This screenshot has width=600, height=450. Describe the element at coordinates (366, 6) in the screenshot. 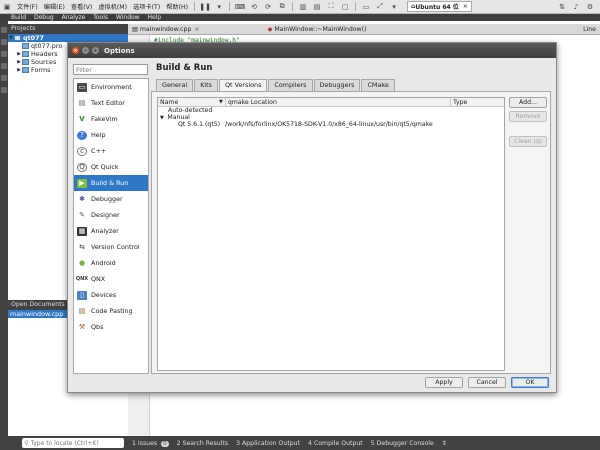

I see `console-icon: ▭` at that location.